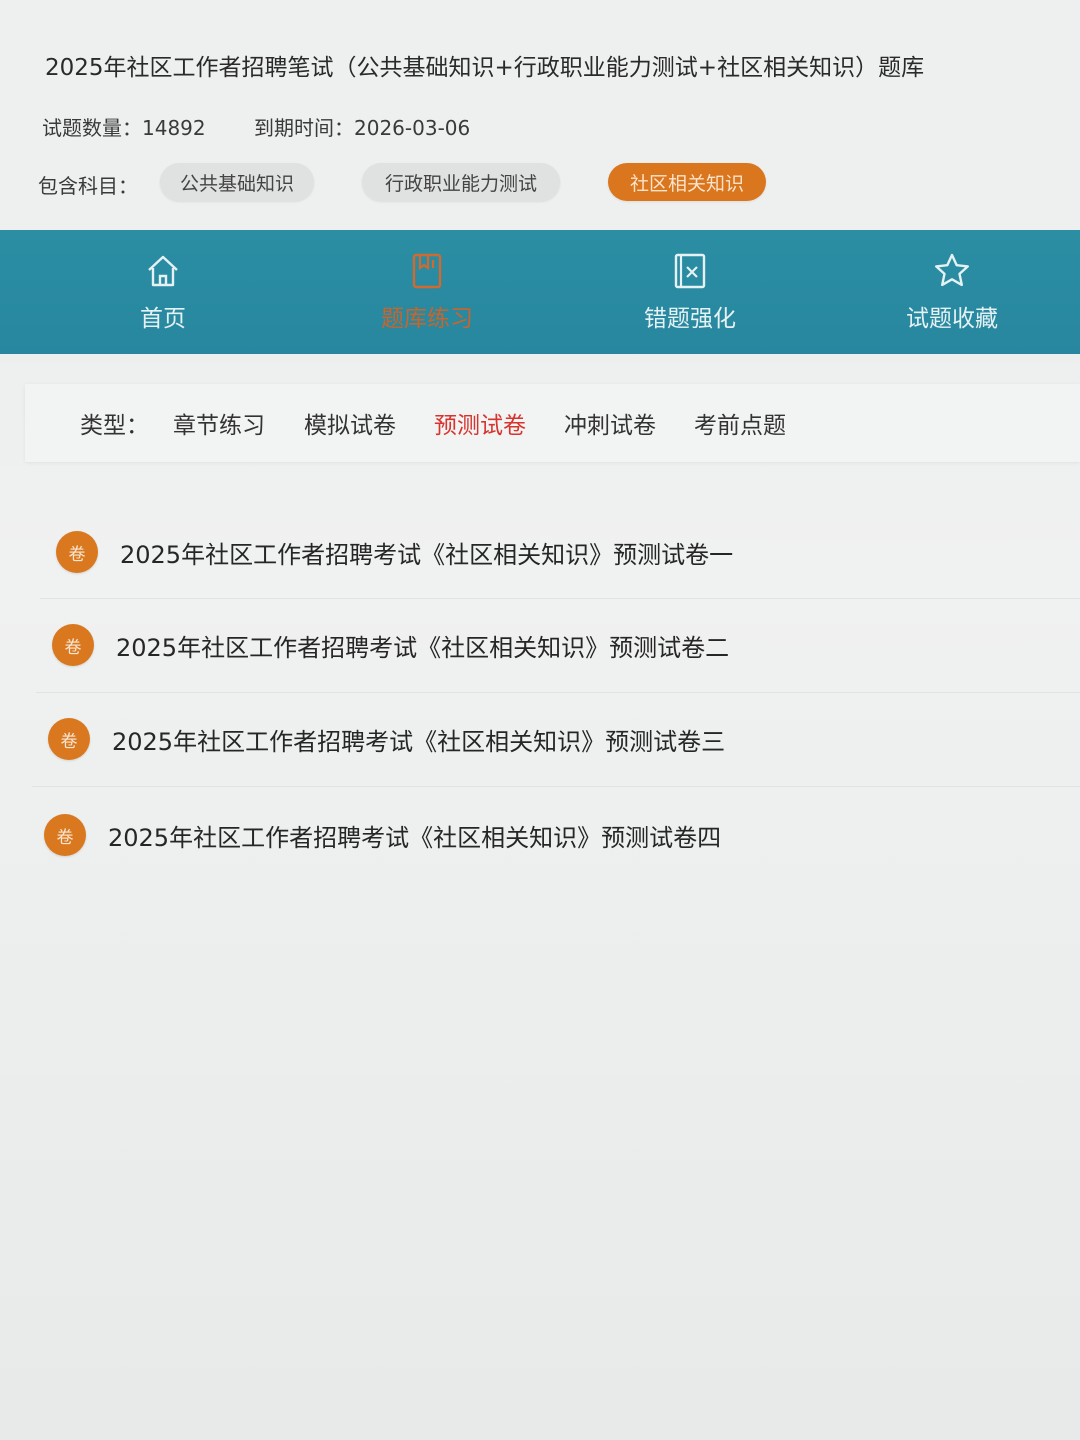 The image size is (1080, 1440). Describe the element at coordinates (485, 68) in the screenshot. I see `page-title: 2025年社区工作者招聘笔试（公共基础知识+行政职业能力测试+社区相关知识）题库` at that location.